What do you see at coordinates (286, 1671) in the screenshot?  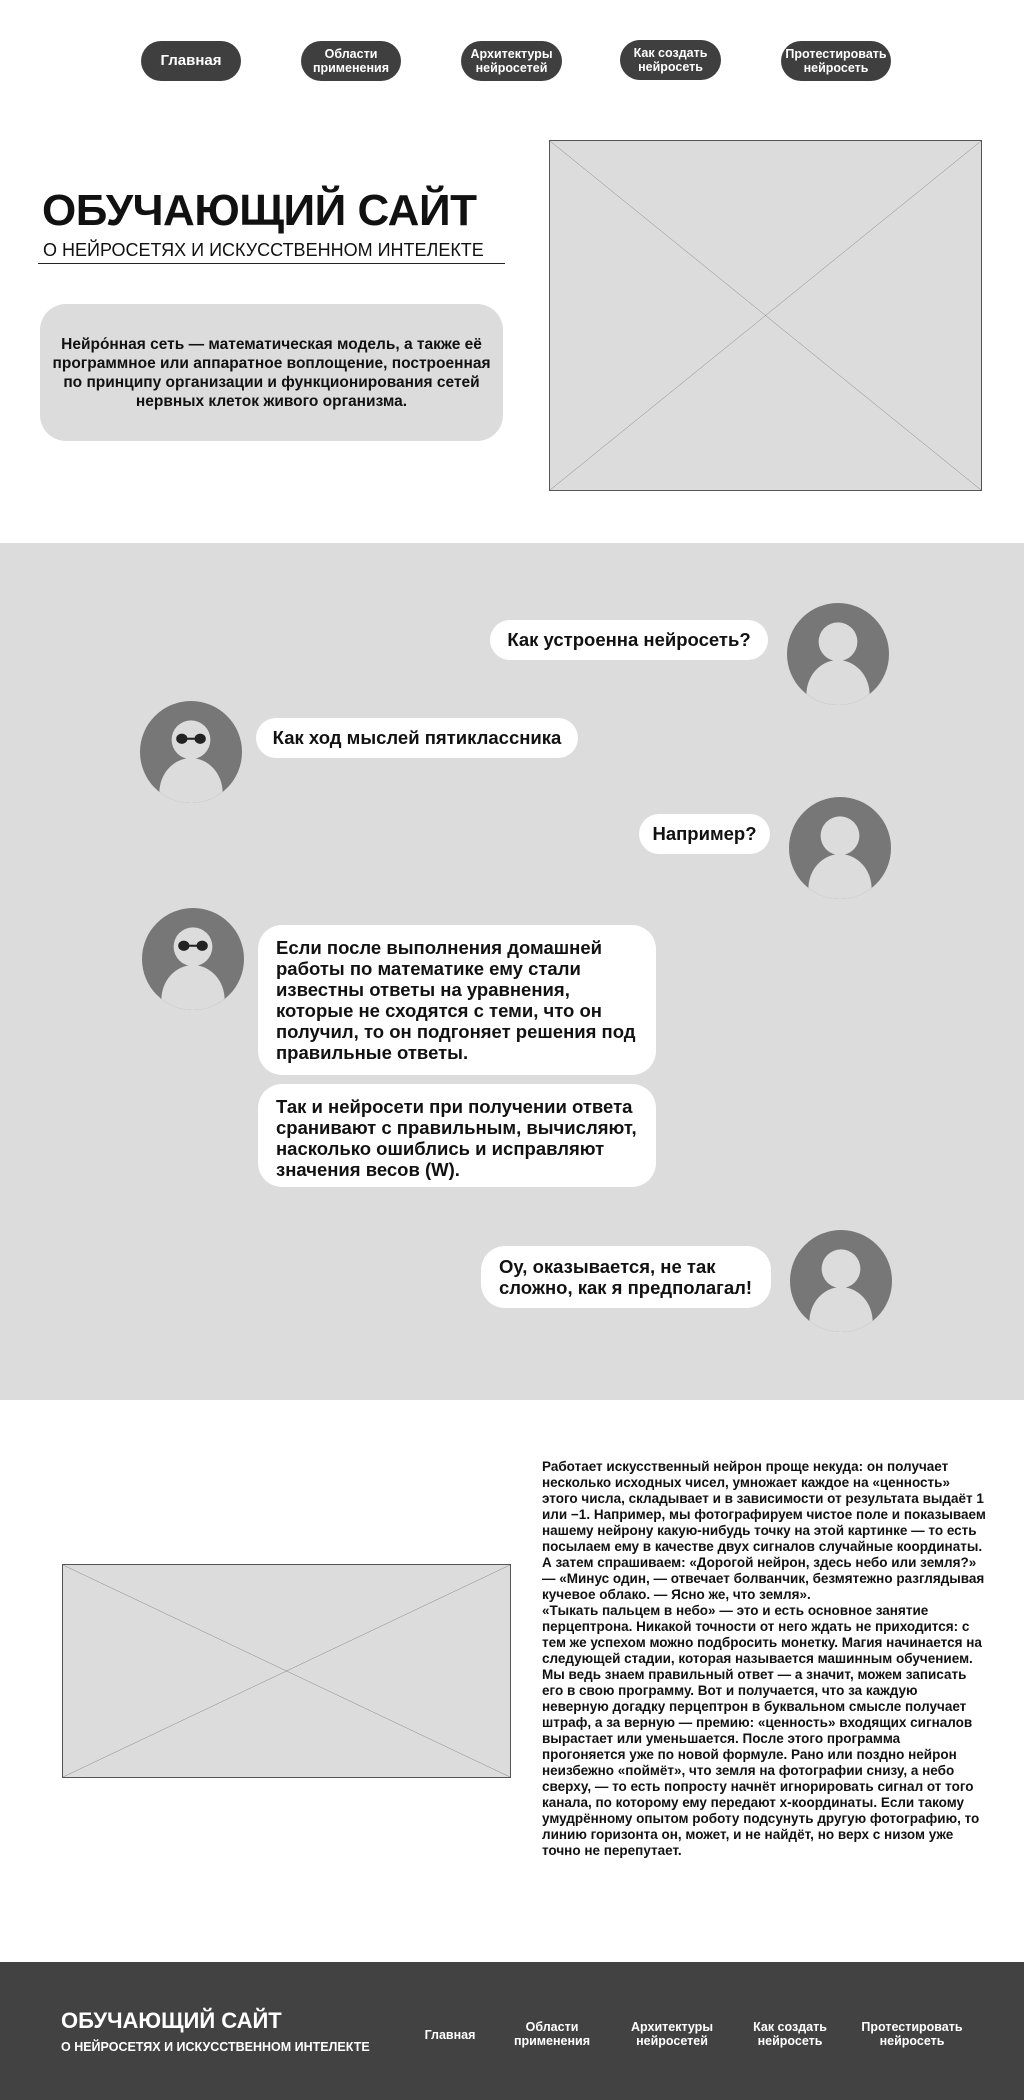 I see `article-image-placeholder` at bounding box center [286, 1671].